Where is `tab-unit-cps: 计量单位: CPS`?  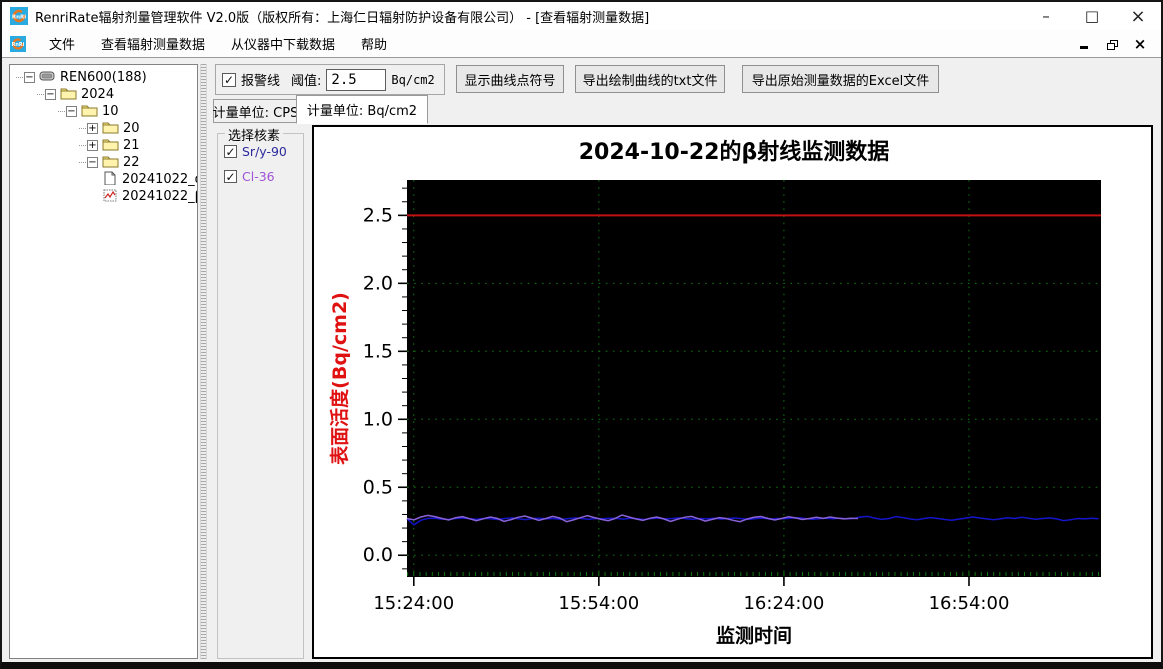 tab-unit-cps: 计量单位: CPS is located at coordinates (255, 111).